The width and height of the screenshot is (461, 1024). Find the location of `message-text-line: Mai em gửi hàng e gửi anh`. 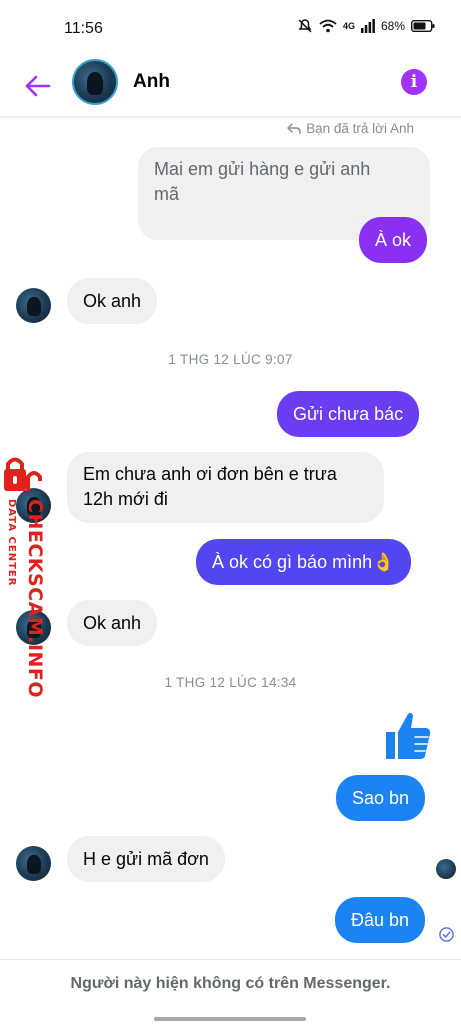

message-text-line: Mai em gửi hàng e gửi anh is located at coordinates (262, 169).